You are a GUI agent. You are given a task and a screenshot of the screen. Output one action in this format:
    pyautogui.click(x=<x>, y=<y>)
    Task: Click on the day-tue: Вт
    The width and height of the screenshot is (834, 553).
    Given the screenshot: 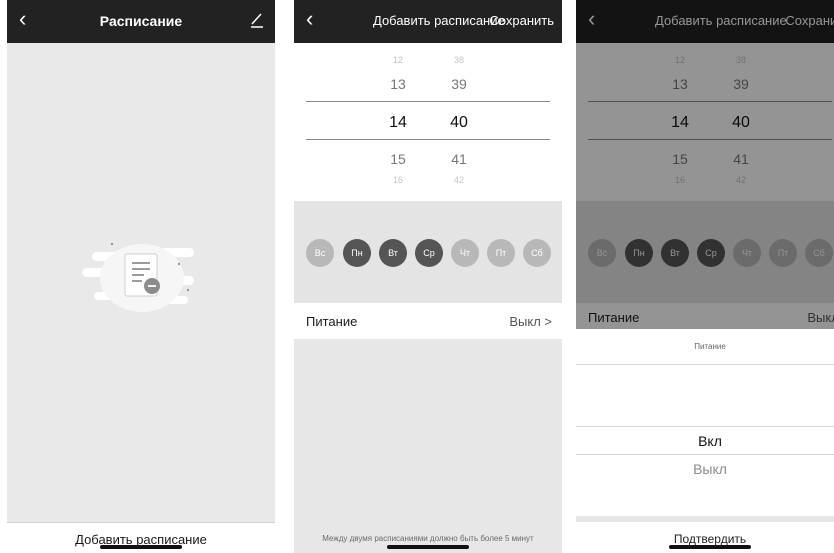 What is the action you would take?
    pyautogui.click(x=393, y=253)
    